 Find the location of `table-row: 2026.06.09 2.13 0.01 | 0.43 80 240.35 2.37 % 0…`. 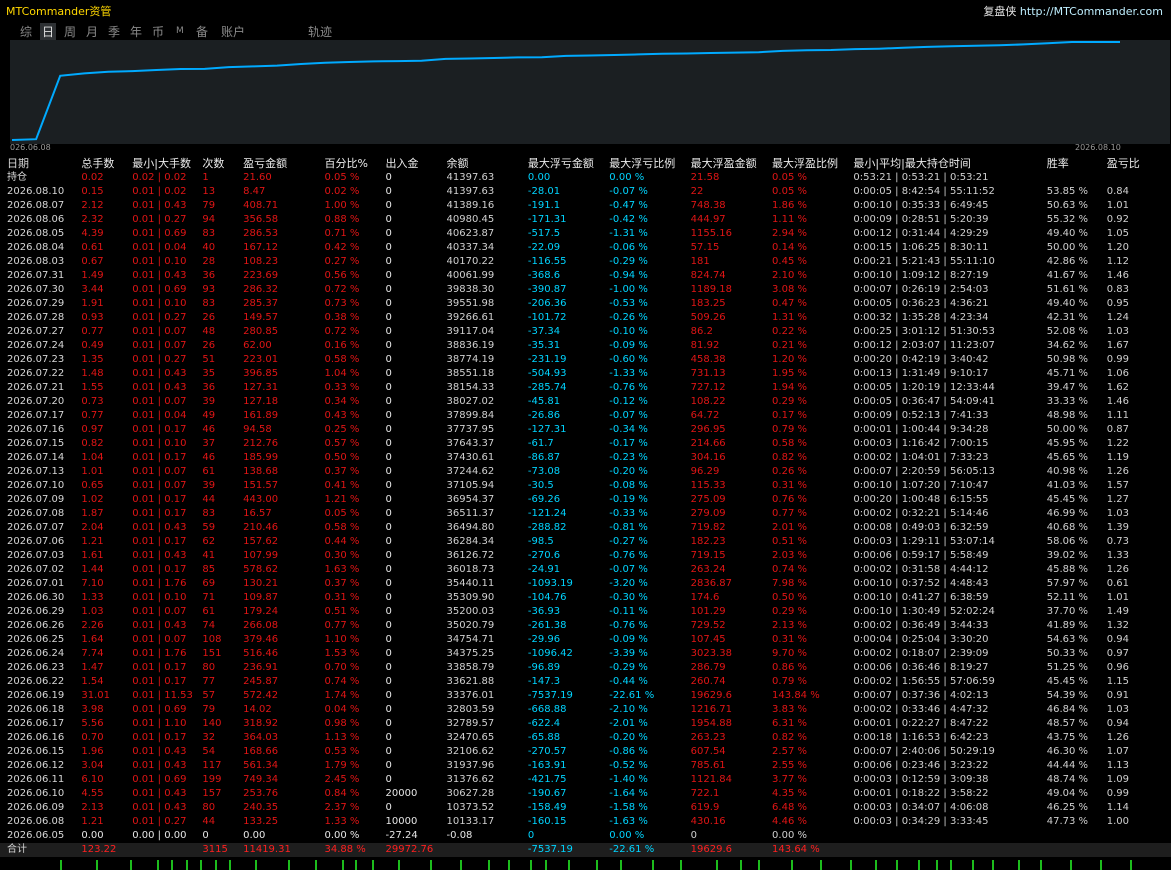

table-row: 2026.06.09 2.13 0.01 | 0.43 80 240.35 2.37 % 0… is located at coordinates (585, 808).